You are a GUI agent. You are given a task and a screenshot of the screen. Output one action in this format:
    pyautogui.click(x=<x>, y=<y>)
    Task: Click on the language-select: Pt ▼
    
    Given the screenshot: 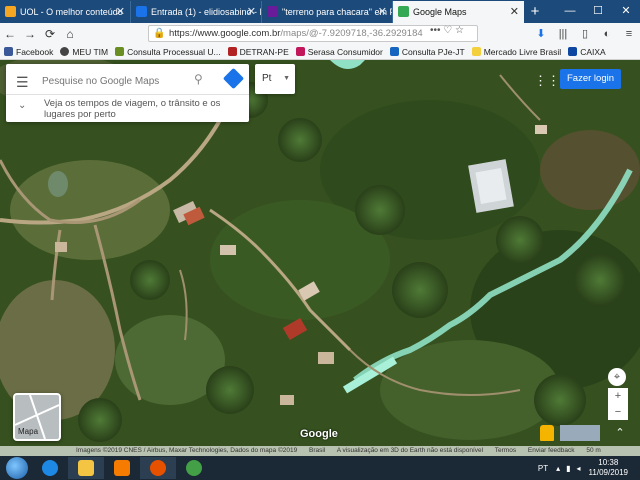 What is the action you would take?
    pyautogui.click(x=275, y=79)
    